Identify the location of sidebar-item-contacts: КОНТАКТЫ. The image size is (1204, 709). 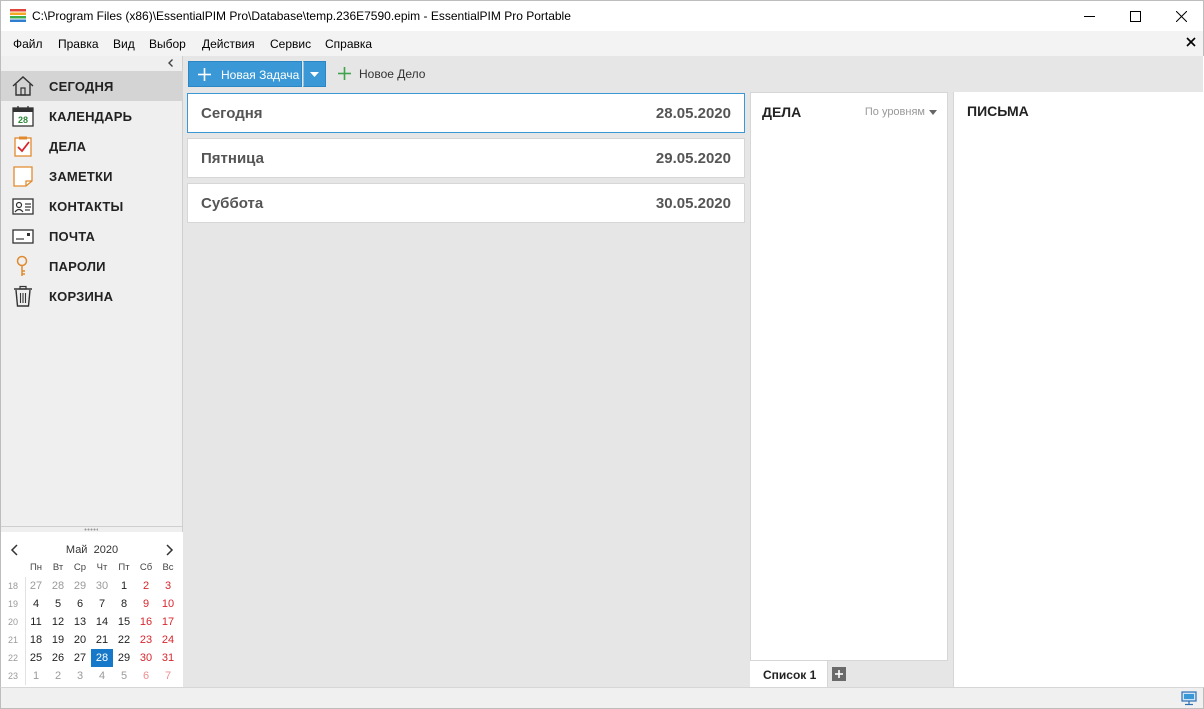
(92, 206).